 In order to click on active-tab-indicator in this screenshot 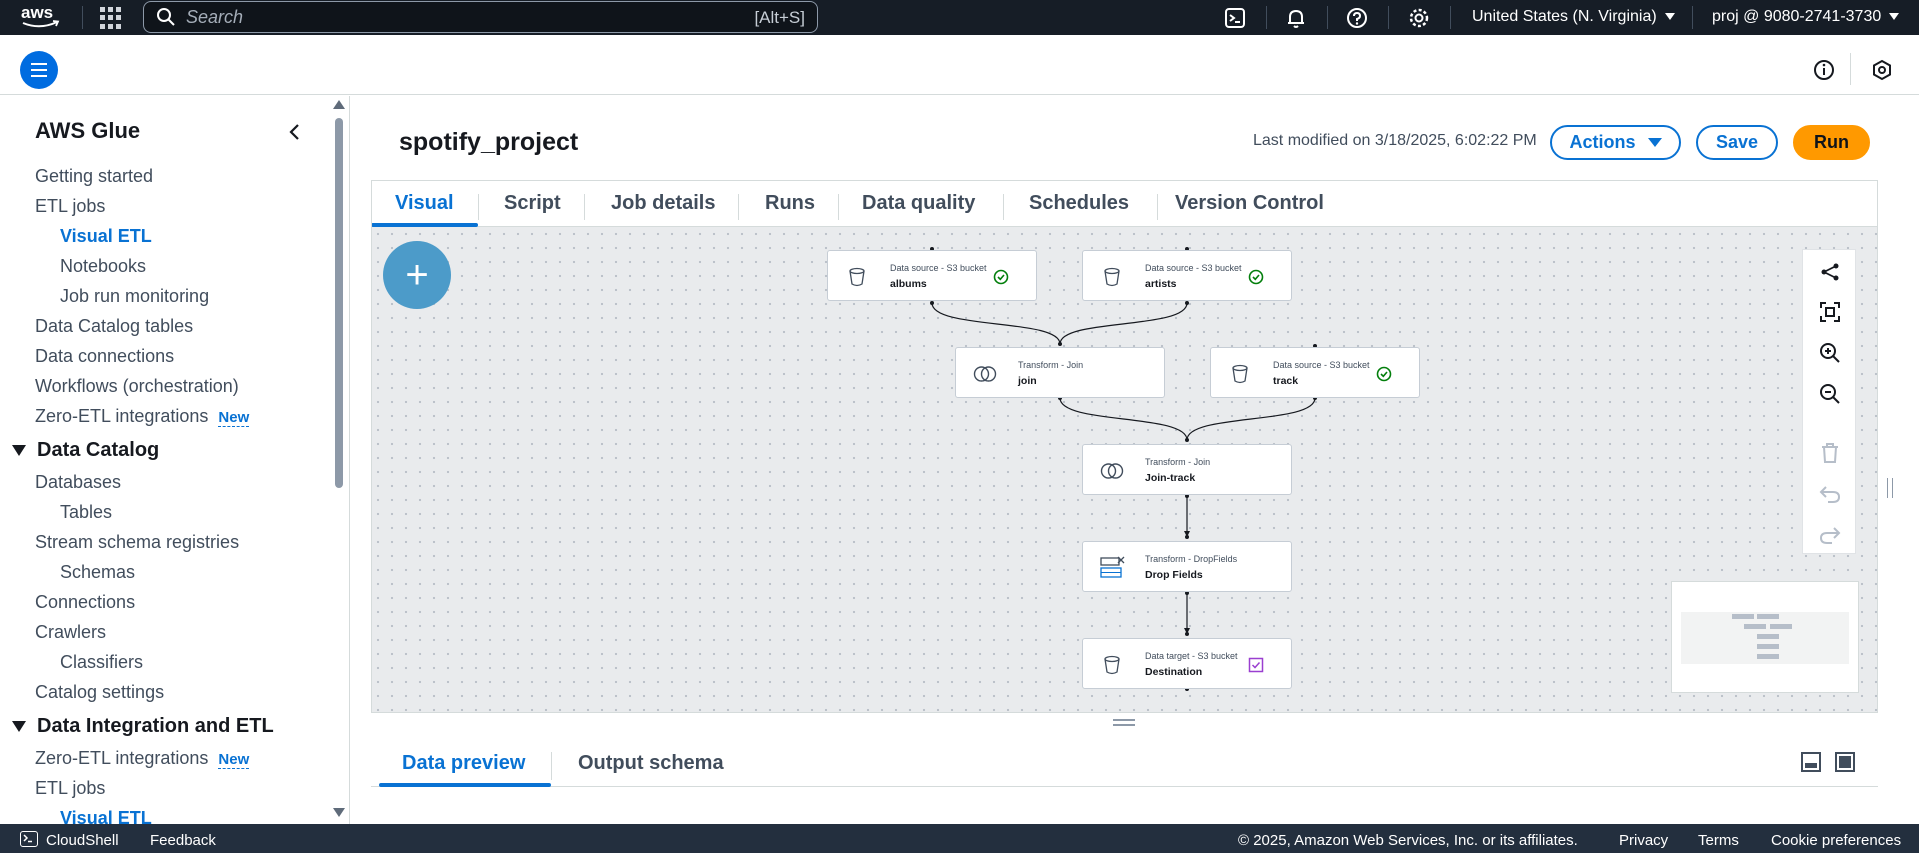, I will do `click(465, 785)`.